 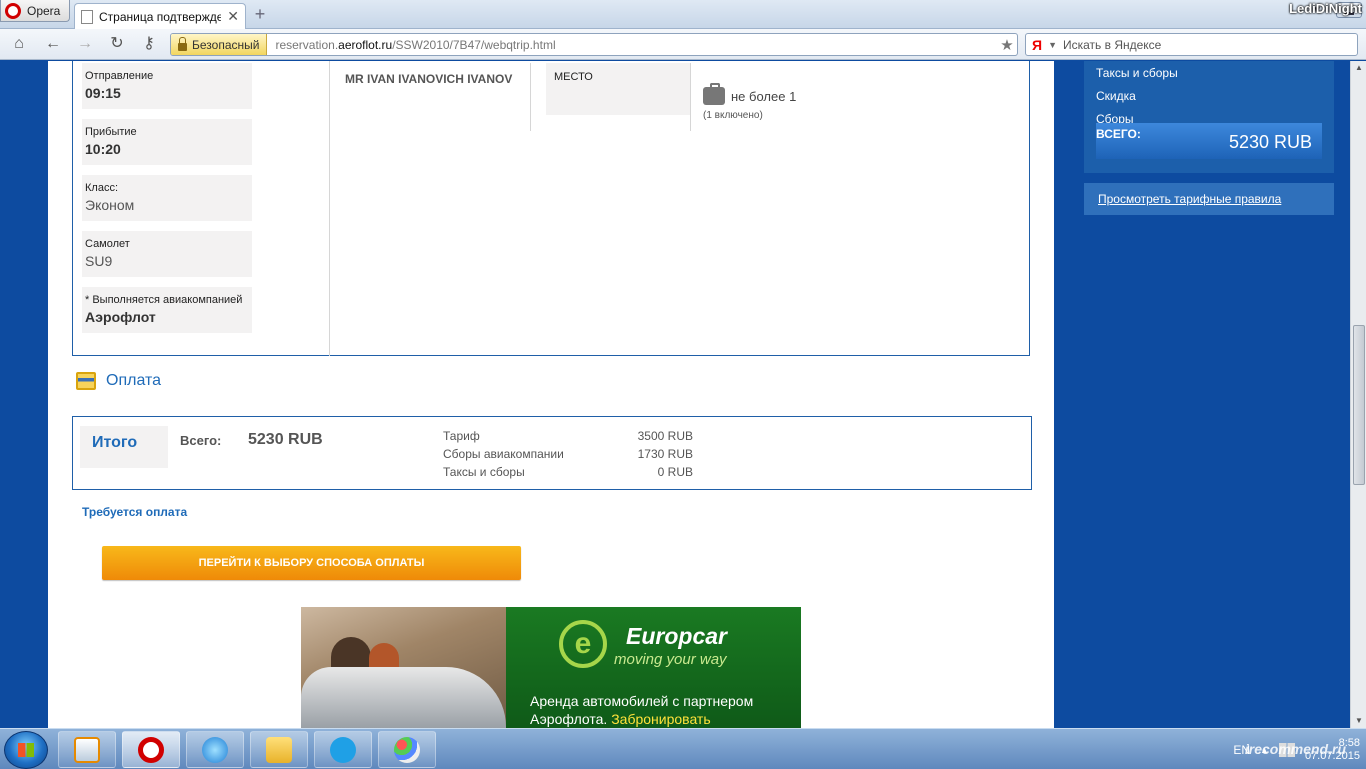 I want to click on taskbar-media-player, so click(x=87, y=749).